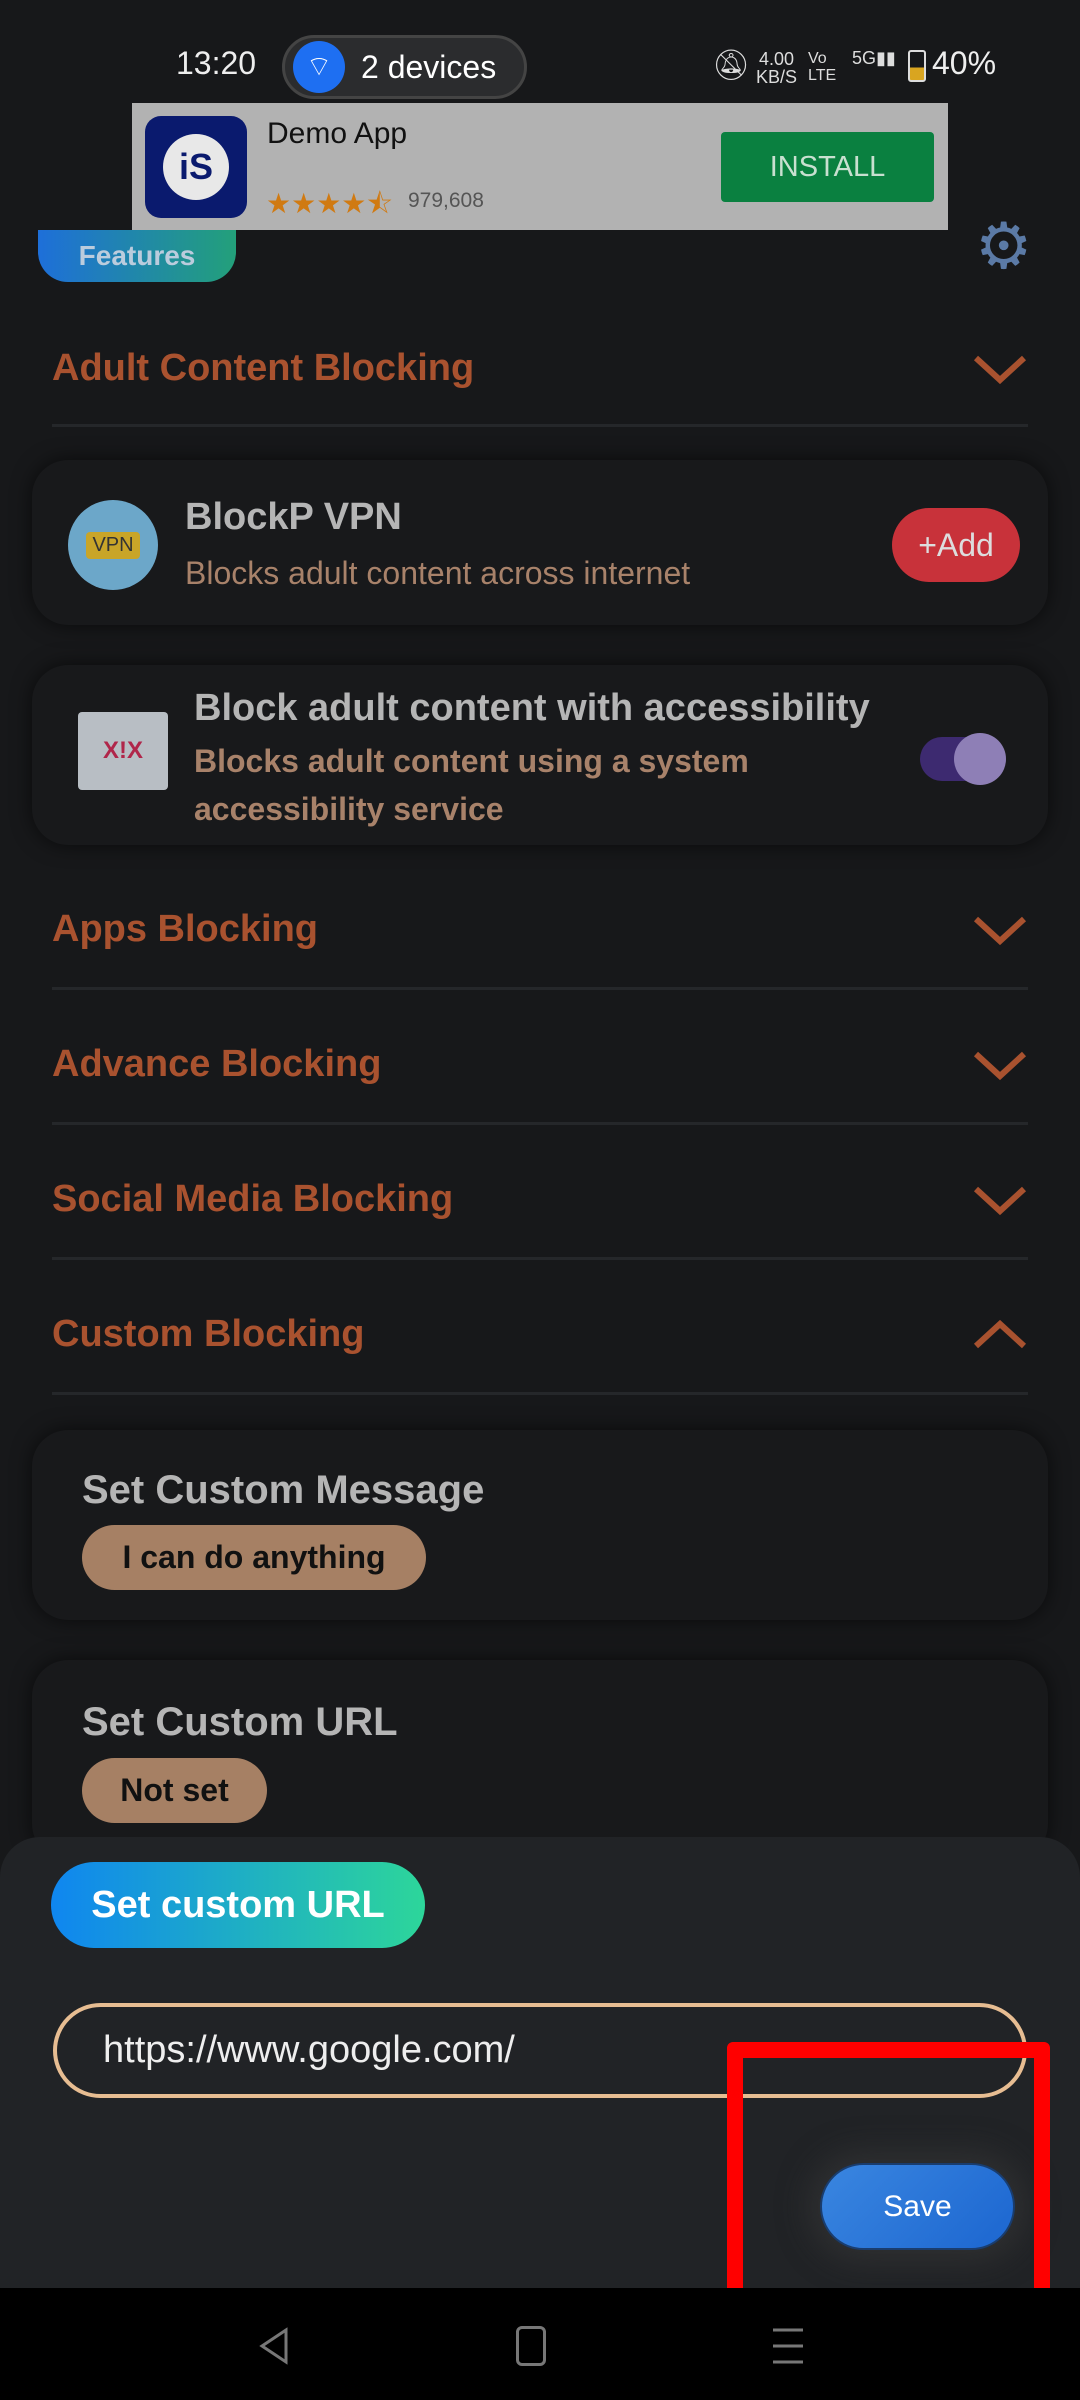 This screenshot has height=2400, width=1080. I want to click on battery-icon, so click(917, 66).